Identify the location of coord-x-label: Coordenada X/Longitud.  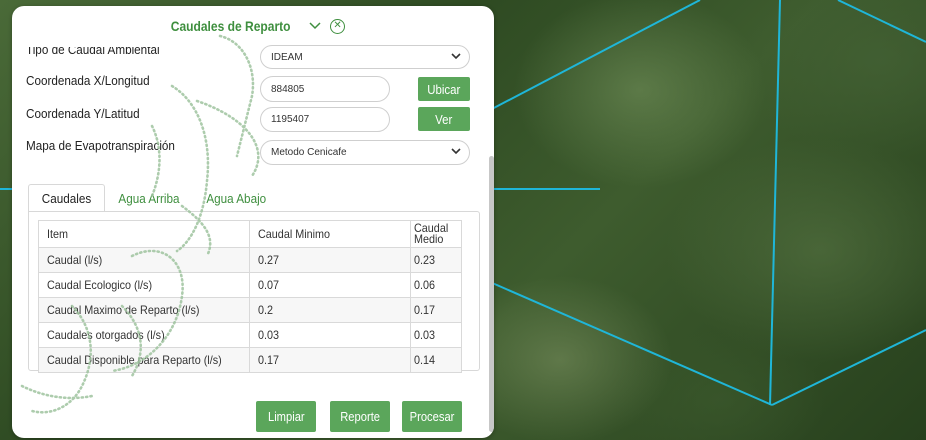
(88, 80).